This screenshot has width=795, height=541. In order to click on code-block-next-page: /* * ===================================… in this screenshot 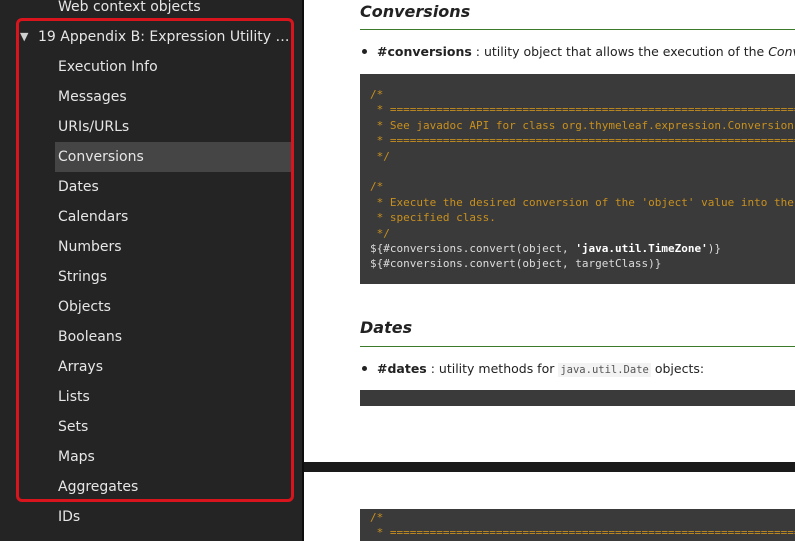, I will do `click(577, 525)`.